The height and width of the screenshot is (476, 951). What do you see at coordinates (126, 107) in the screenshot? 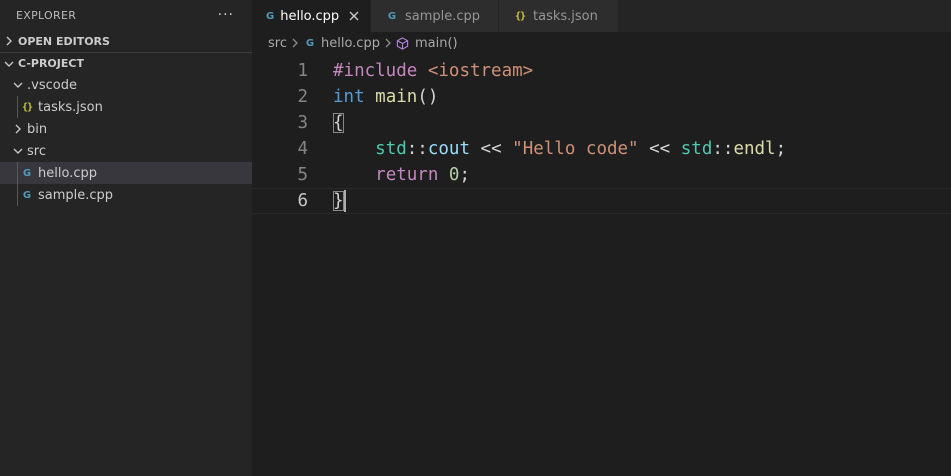
I see `tree-file-tasks-json: {} tasks.json` at bounding box center [126, 107].